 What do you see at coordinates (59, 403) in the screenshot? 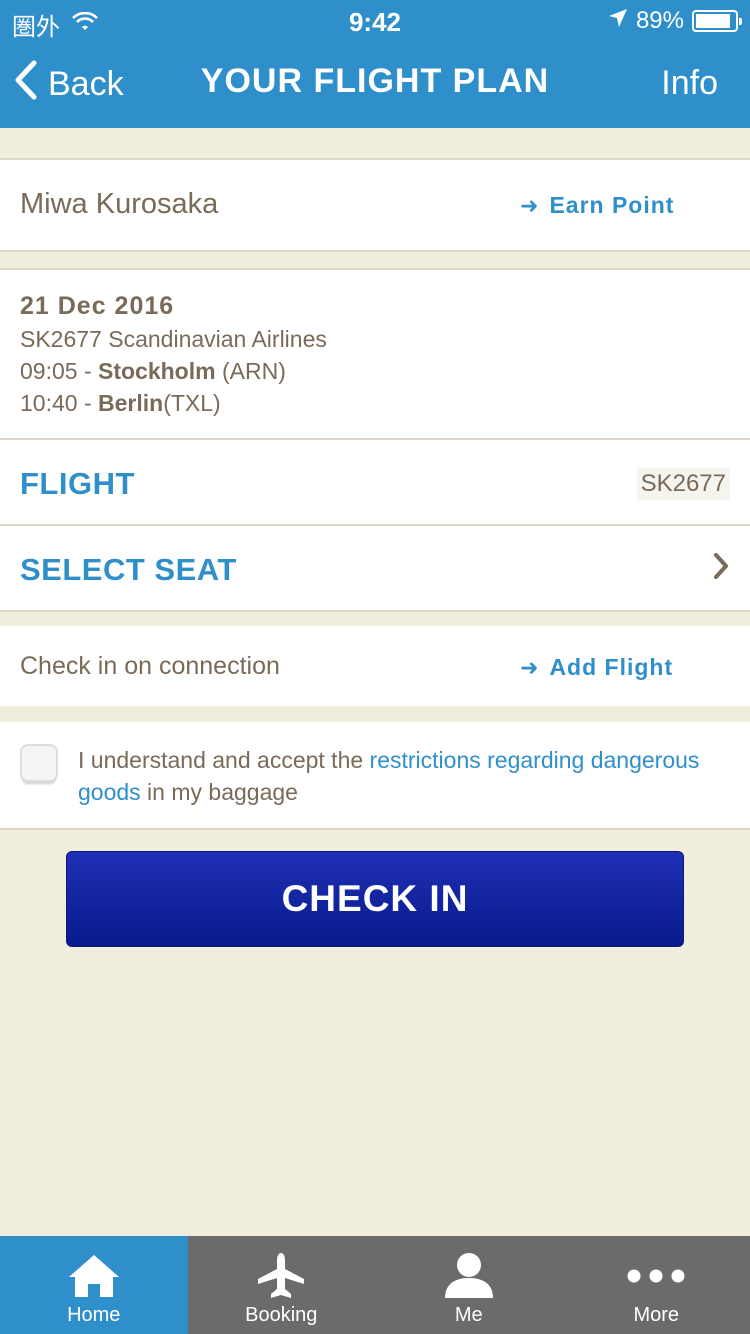
I see `arrival-time: 10:40 -` at bounding box center [59, 403].